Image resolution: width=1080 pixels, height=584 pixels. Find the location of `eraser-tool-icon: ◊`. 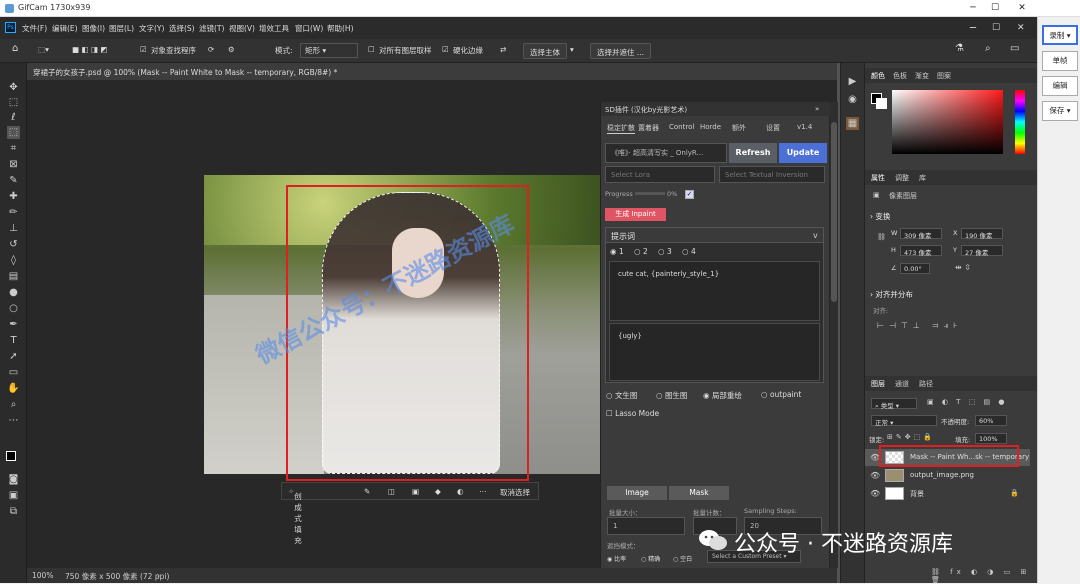

eraser-tool-icon: ◊ is located at coordinates (13, 260).